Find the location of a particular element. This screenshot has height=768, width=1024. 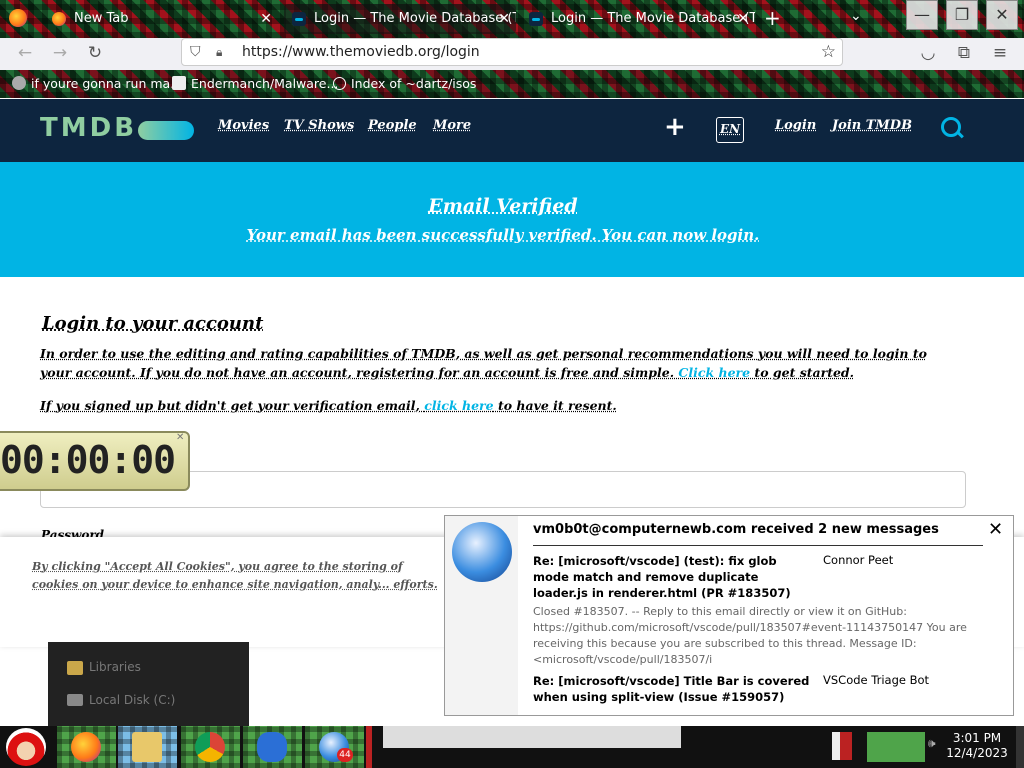

pocket-icon: ◡ is located at coordinates (928, 53).